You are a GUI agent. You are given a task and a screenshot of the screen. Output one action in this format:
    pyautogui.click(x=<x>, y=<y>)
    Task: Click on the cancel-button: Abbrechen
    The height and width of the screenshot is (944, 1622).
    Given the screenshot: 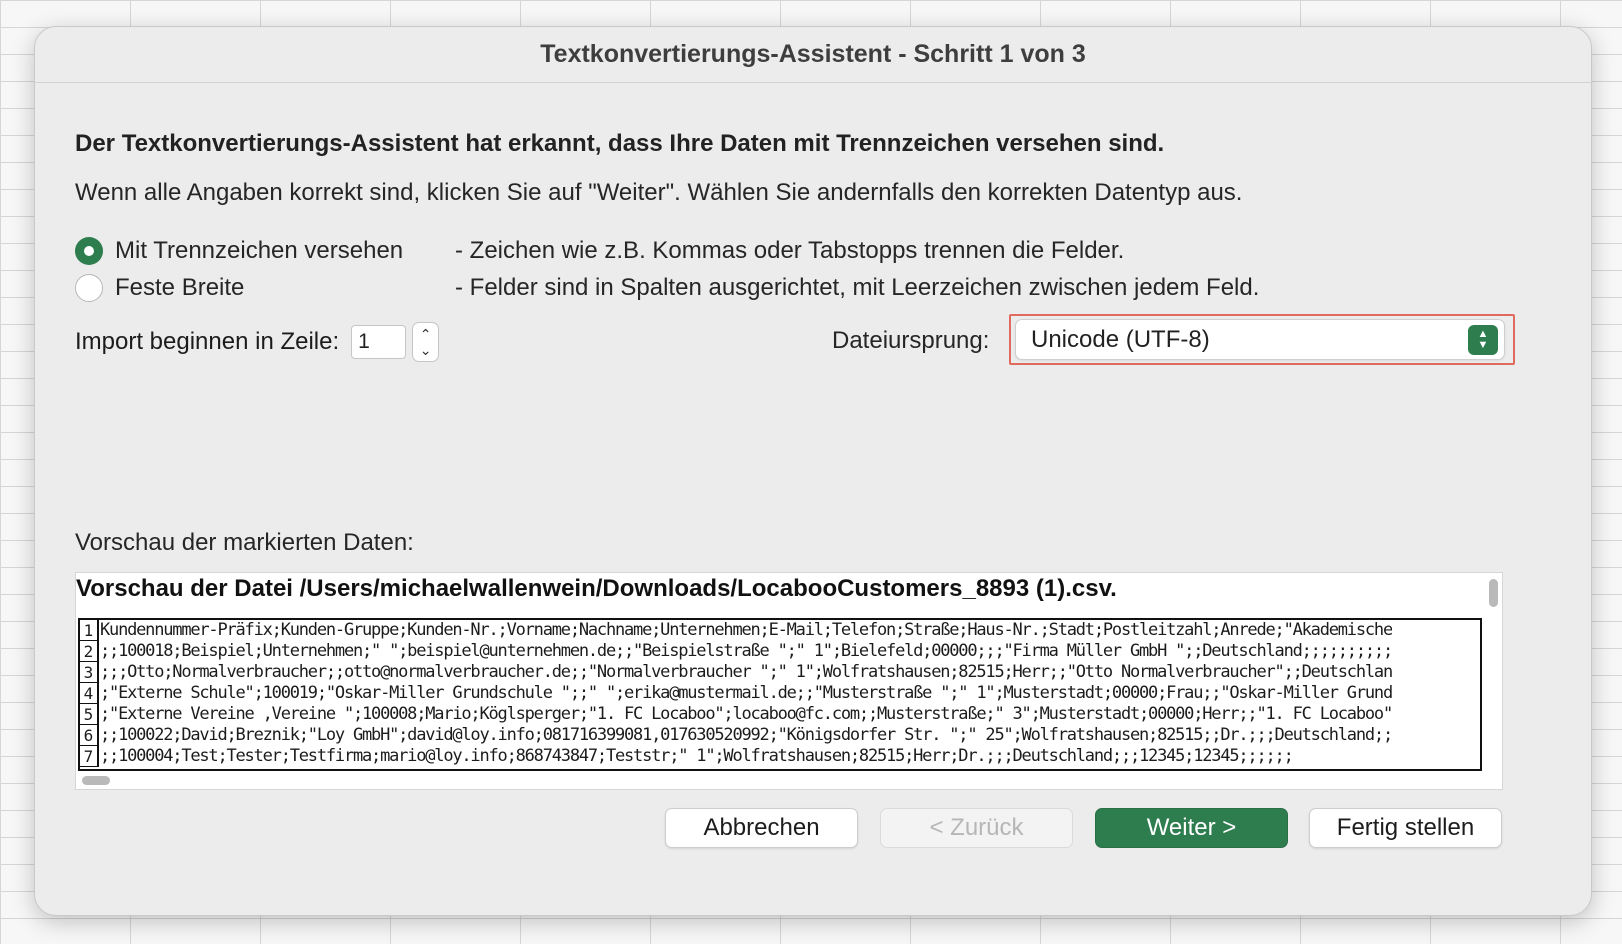 What is the action you would take?
    pyautogui.click(x=761, y=828)
    